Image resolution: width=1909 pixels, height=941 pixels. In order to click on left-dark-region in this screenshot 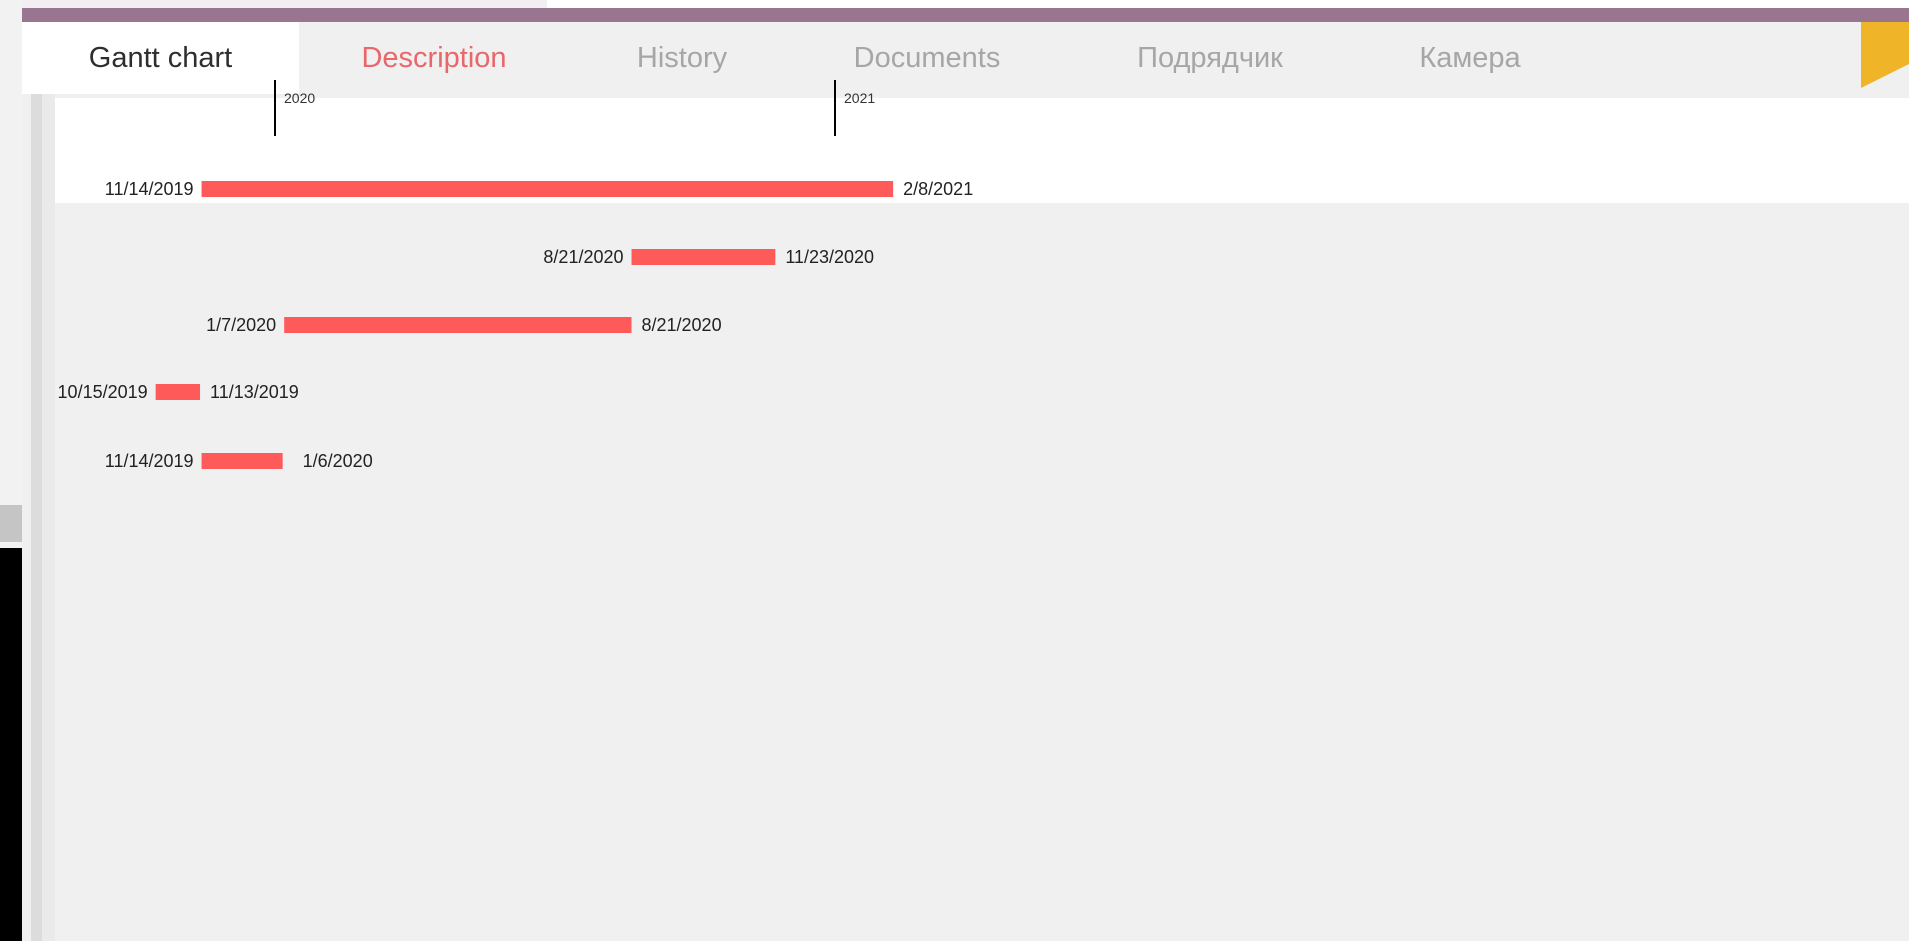, I will do `click(11, 744)`.